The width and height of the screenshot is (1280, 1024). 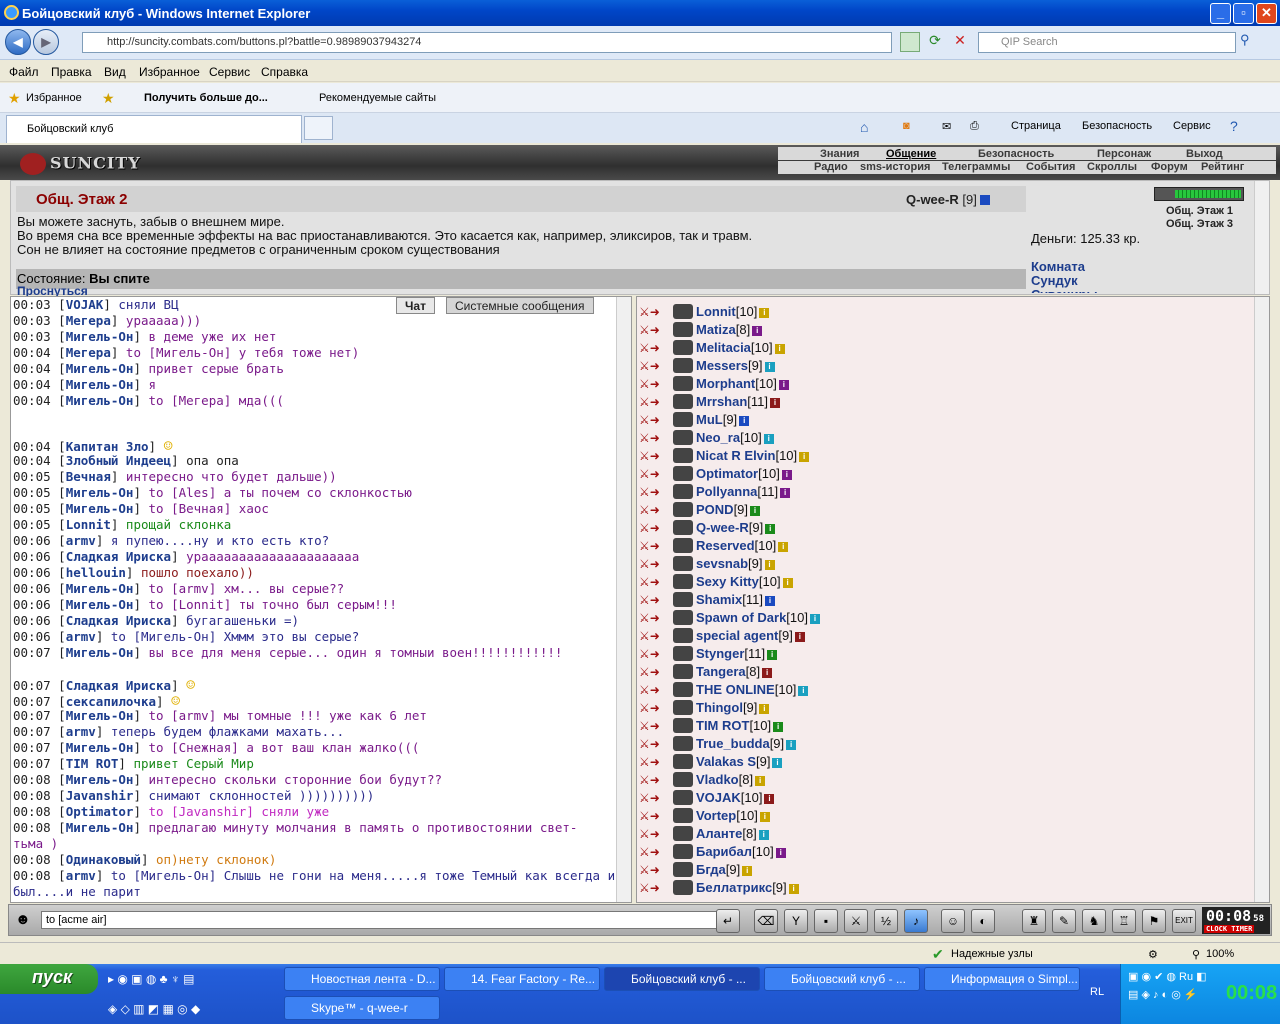 What do you see at coordinates (732, 833) in the screenshot?
I see `user-name: Аланте[8] i` at bounding box center [732, 833].